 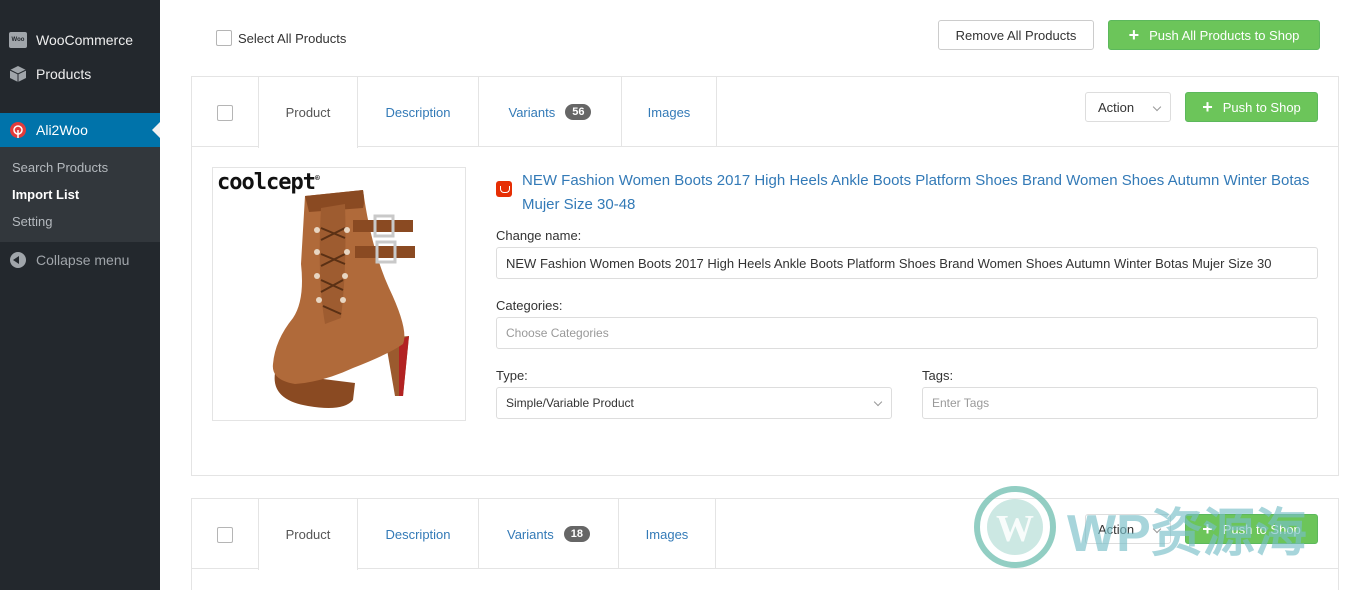 I want to click on categories-label: Categories:, so click(x=529, y=305).